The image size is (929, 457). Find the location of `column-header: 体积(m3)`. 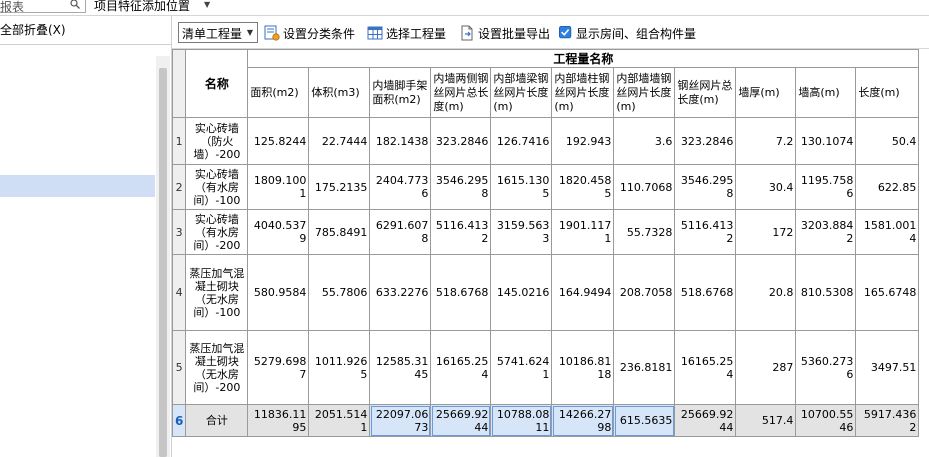

column-header: 体积(m3) is located at coordinates (339, 92).